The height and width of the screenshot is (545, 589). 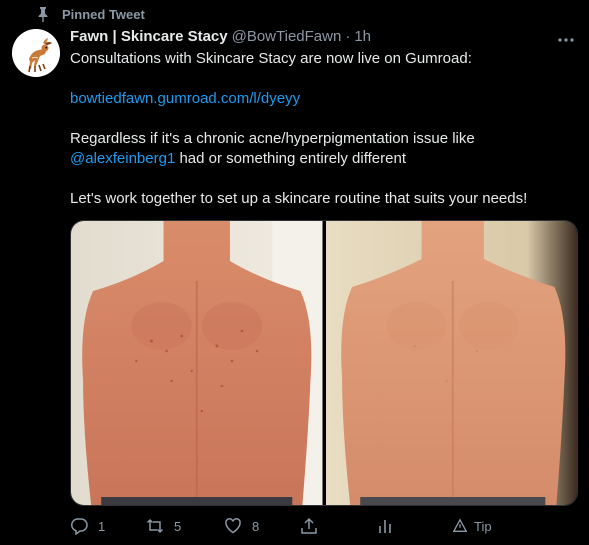 What do you see at coordinates (178, 526) in the screenshot?
I see `retweet-count: 5` at bounding box center [178, 526].